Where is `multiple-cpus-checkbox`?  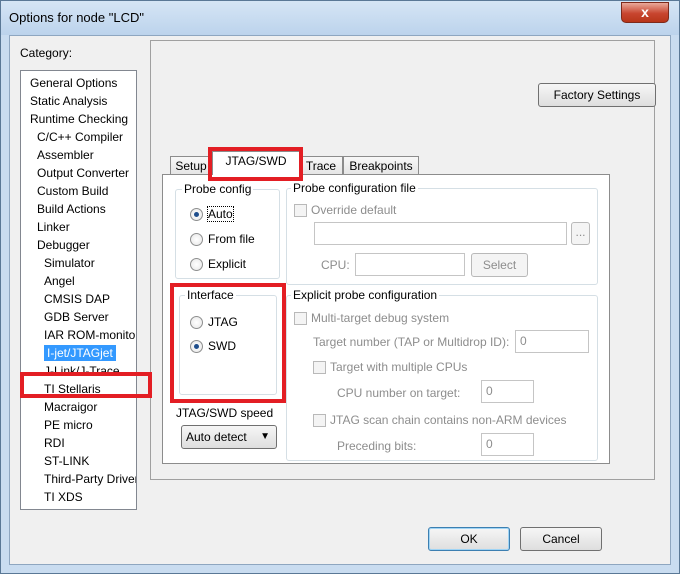 multiple-cpus-checkbox is located at coordinates (319, 367).